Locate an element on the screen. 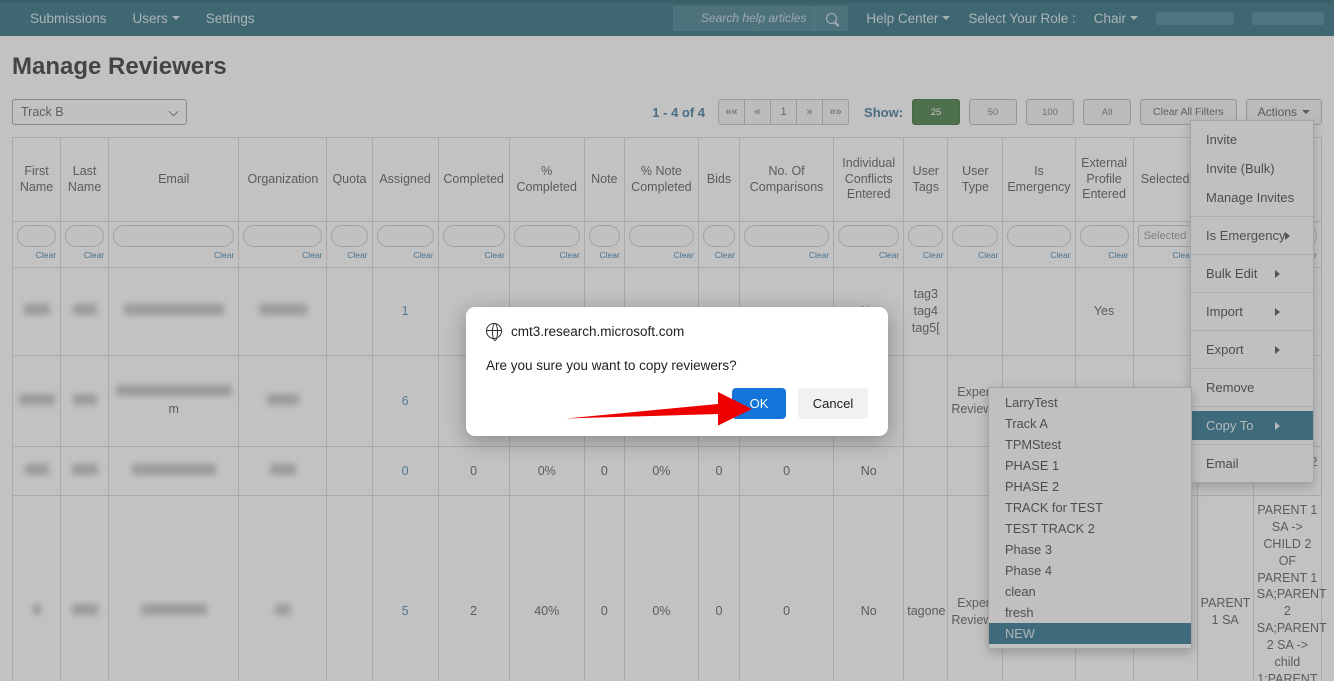 The height and width of the screenshot is (681, 1334). cancel-button: Cancel is located at coordinates (833, 403).